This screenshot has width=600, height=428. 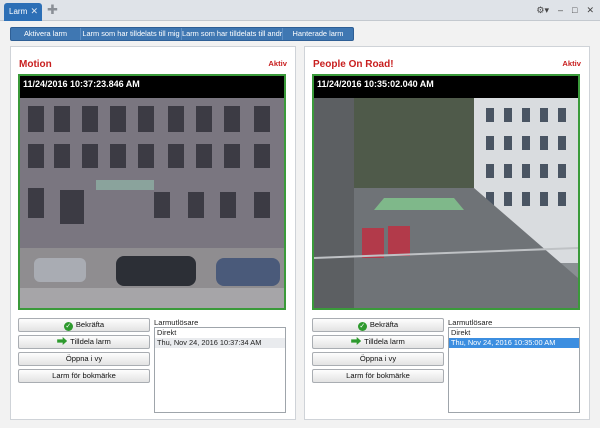 What do you see at coordinates (590, 10) in the screenshot?
I see `close-icon: ✕` at bounding box center [590, 10].